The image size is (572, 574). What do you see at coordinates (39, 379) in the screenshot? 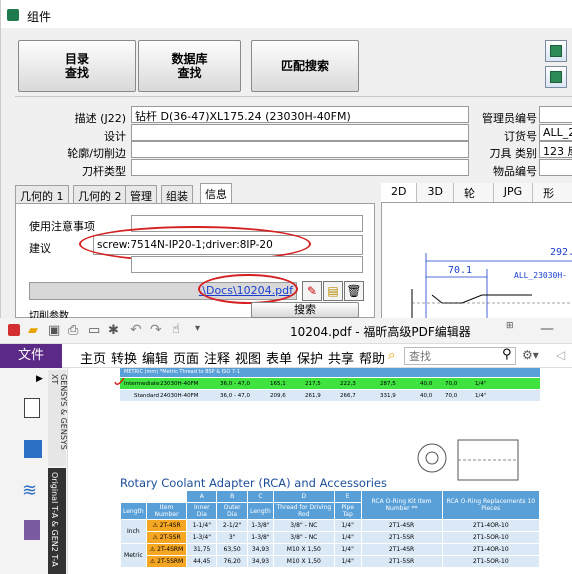
I see `collapse-arrow-icon: ▶` at bounding box center [39, 379].